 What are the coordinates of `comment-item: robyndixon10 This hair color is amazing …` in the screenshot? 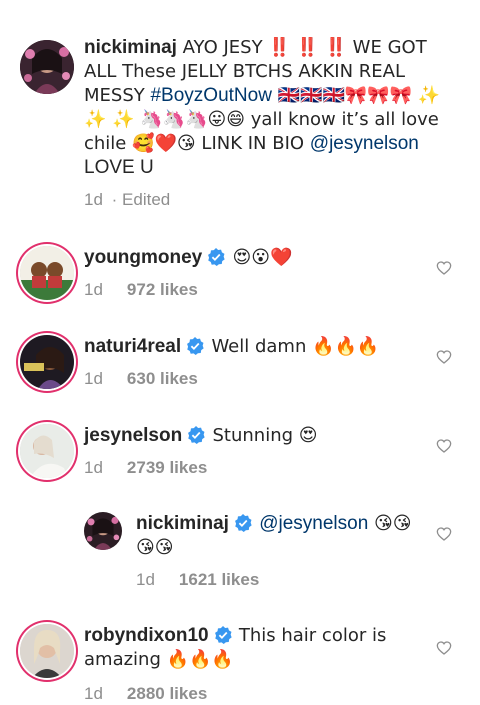 It's located at (240, 657).